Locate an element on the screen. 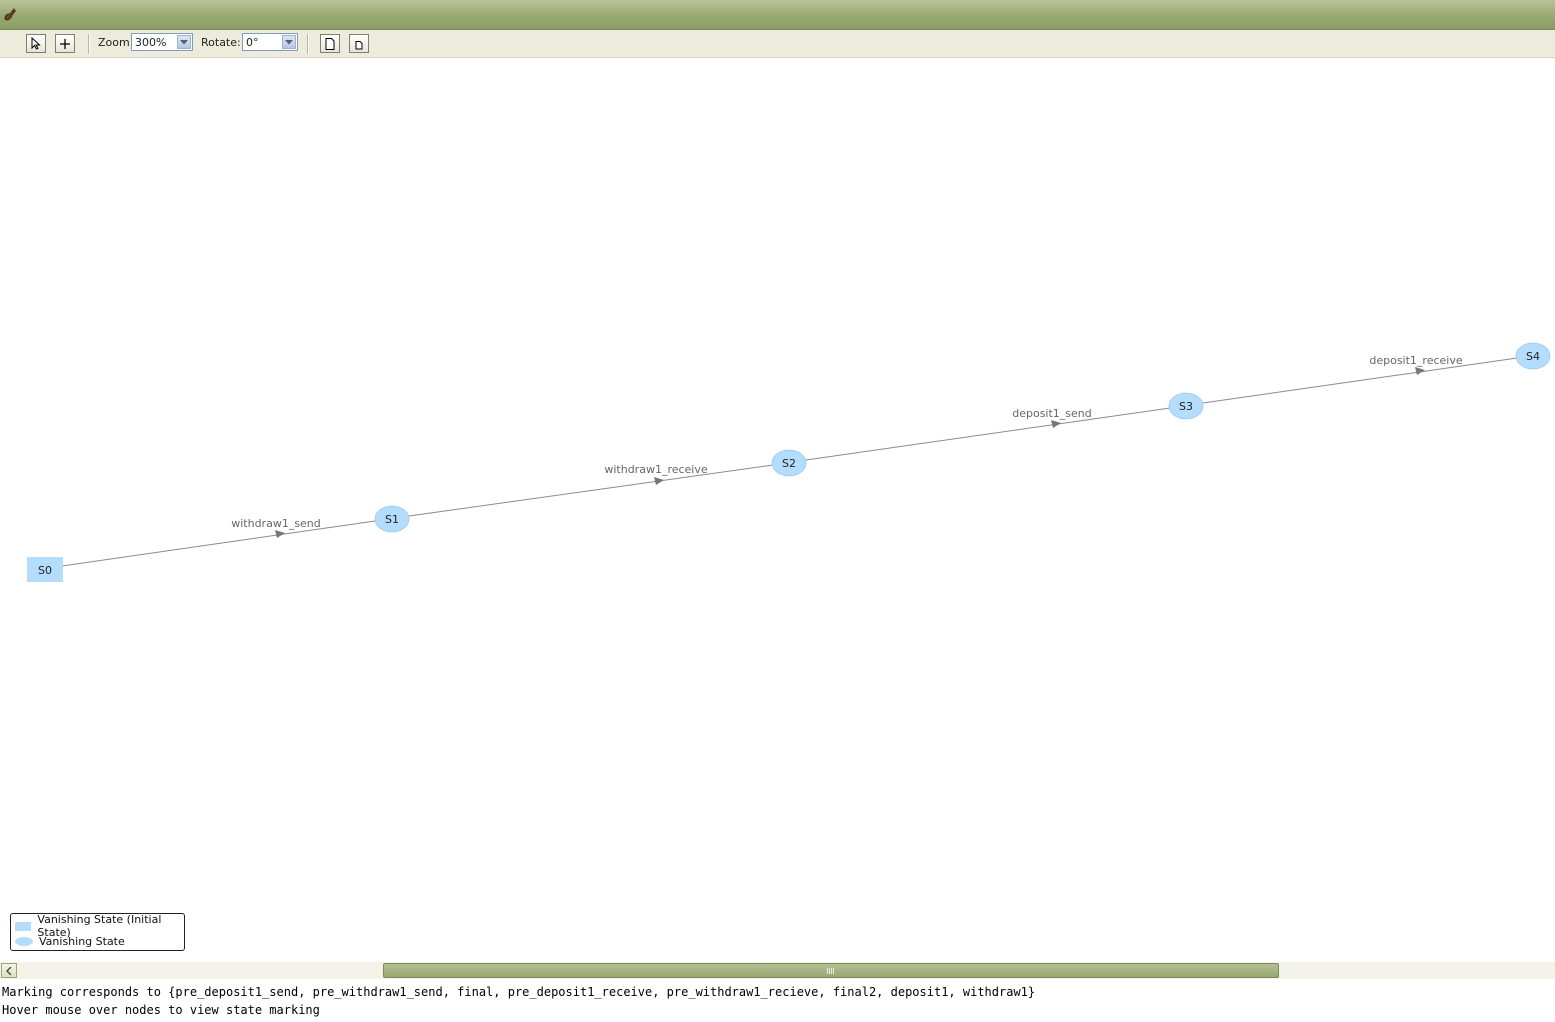  edge-s3-s4 is located at coordinates (1360, 380).